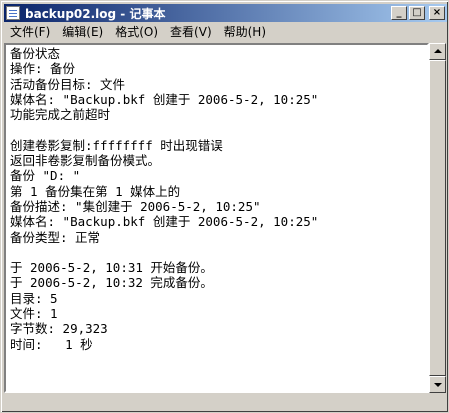 The height and width of the screenshot is (413, 449). Describe the element at coordinates (437, 13) in the screenshot. I see `close-button: ×` at that location.